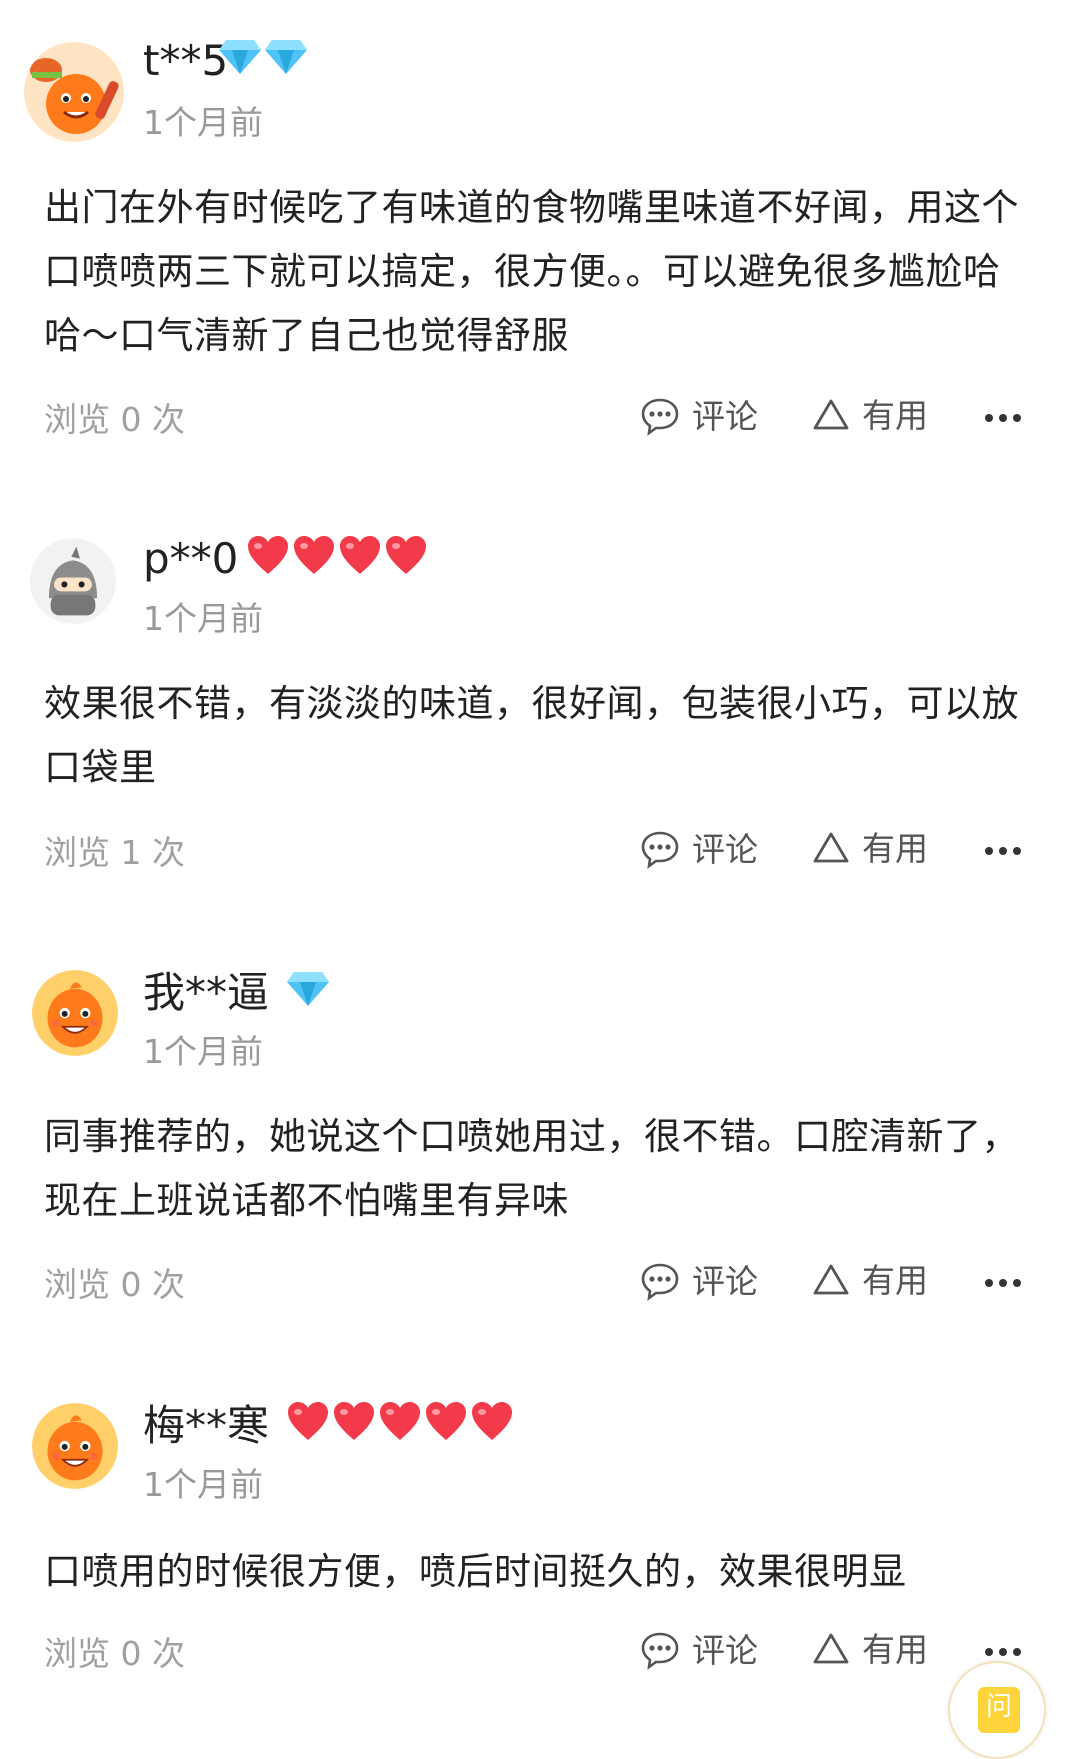 This screenshot has height=1759, width=1080. Describe the element at coordinates (191, 558) in the screenshot. I see `username: p**0` at that location.